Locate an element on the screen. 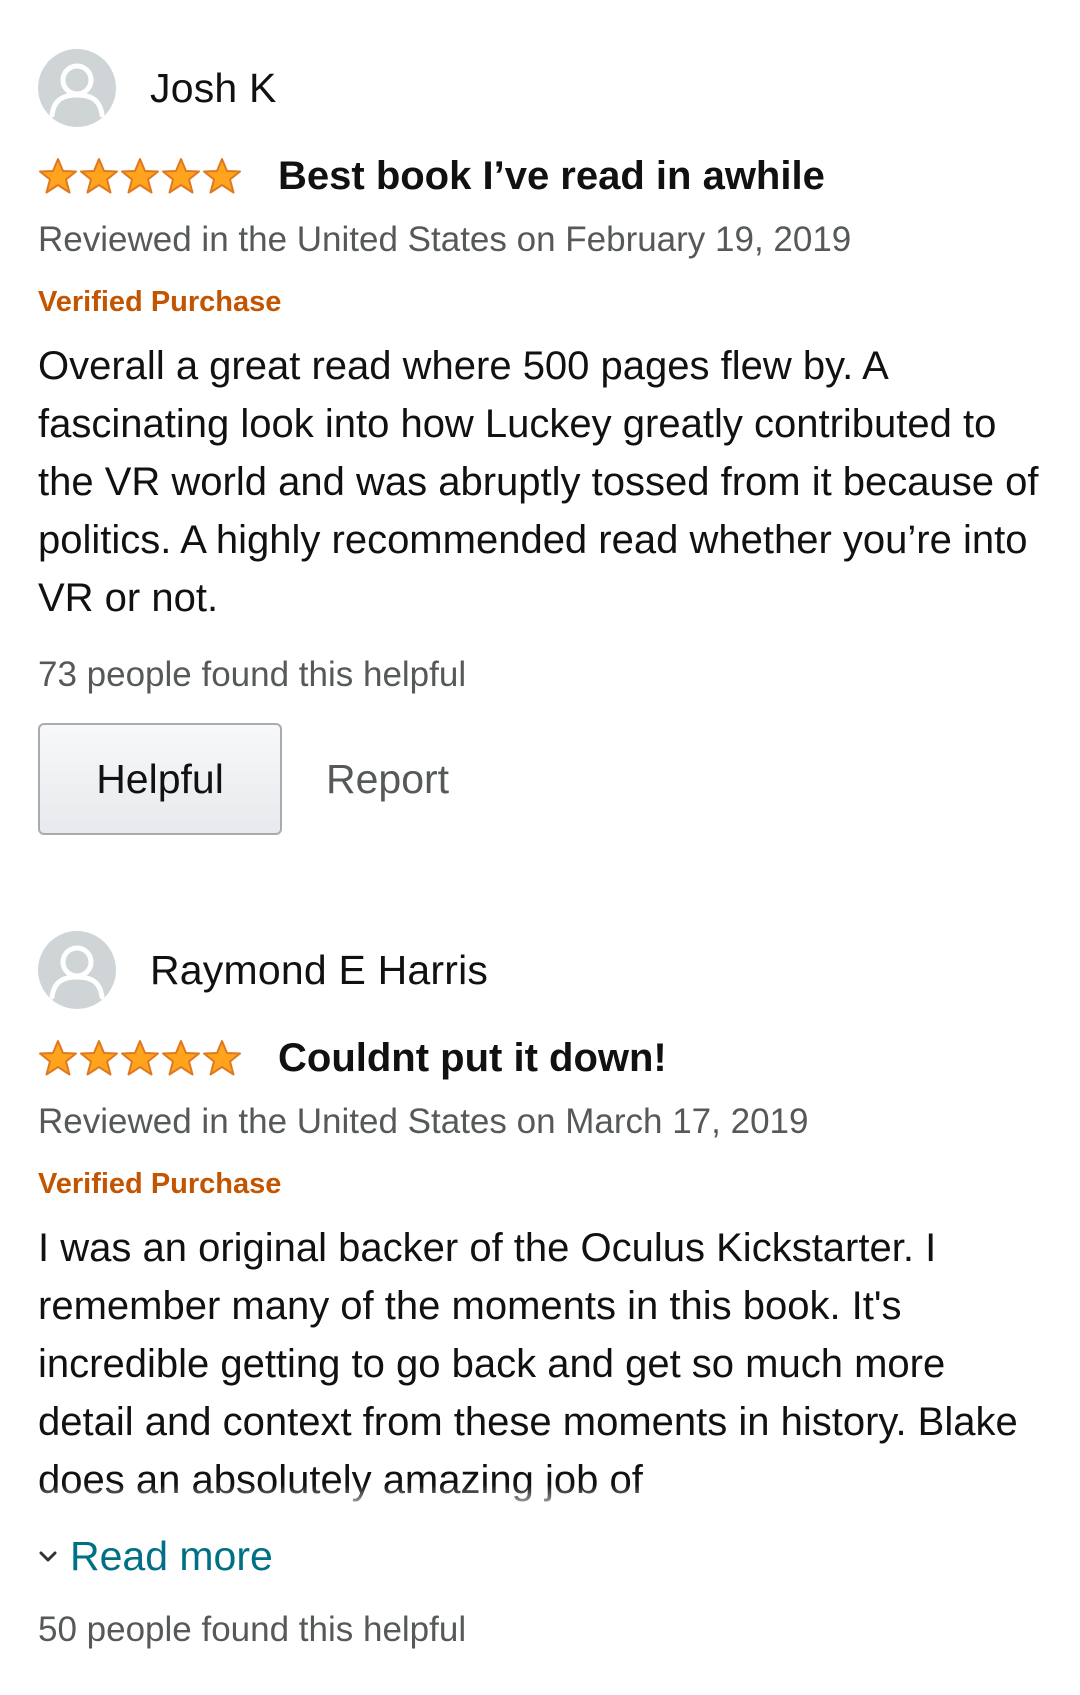  helpful-count: 50 people found this helpful is located at coordinates (252, 1629).